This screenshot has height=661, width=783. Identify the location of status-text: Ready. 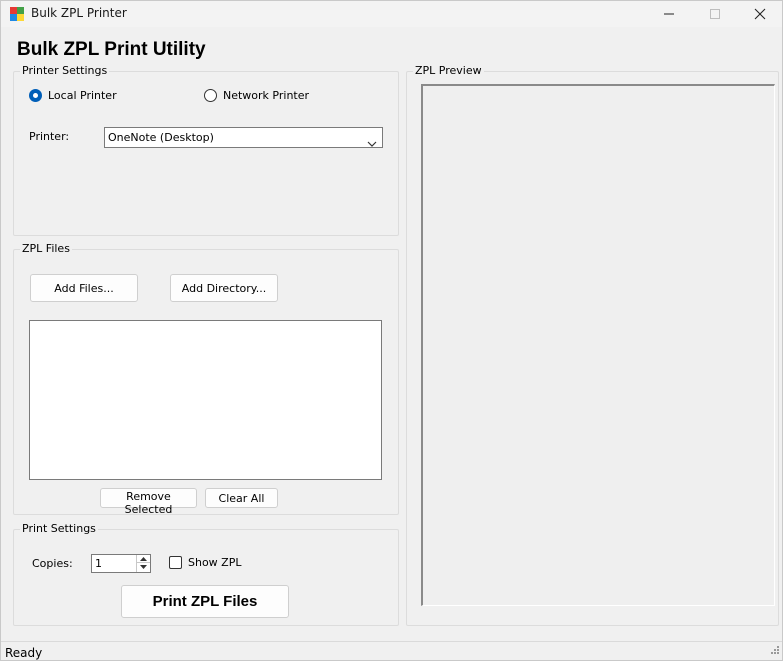
(24, 653).